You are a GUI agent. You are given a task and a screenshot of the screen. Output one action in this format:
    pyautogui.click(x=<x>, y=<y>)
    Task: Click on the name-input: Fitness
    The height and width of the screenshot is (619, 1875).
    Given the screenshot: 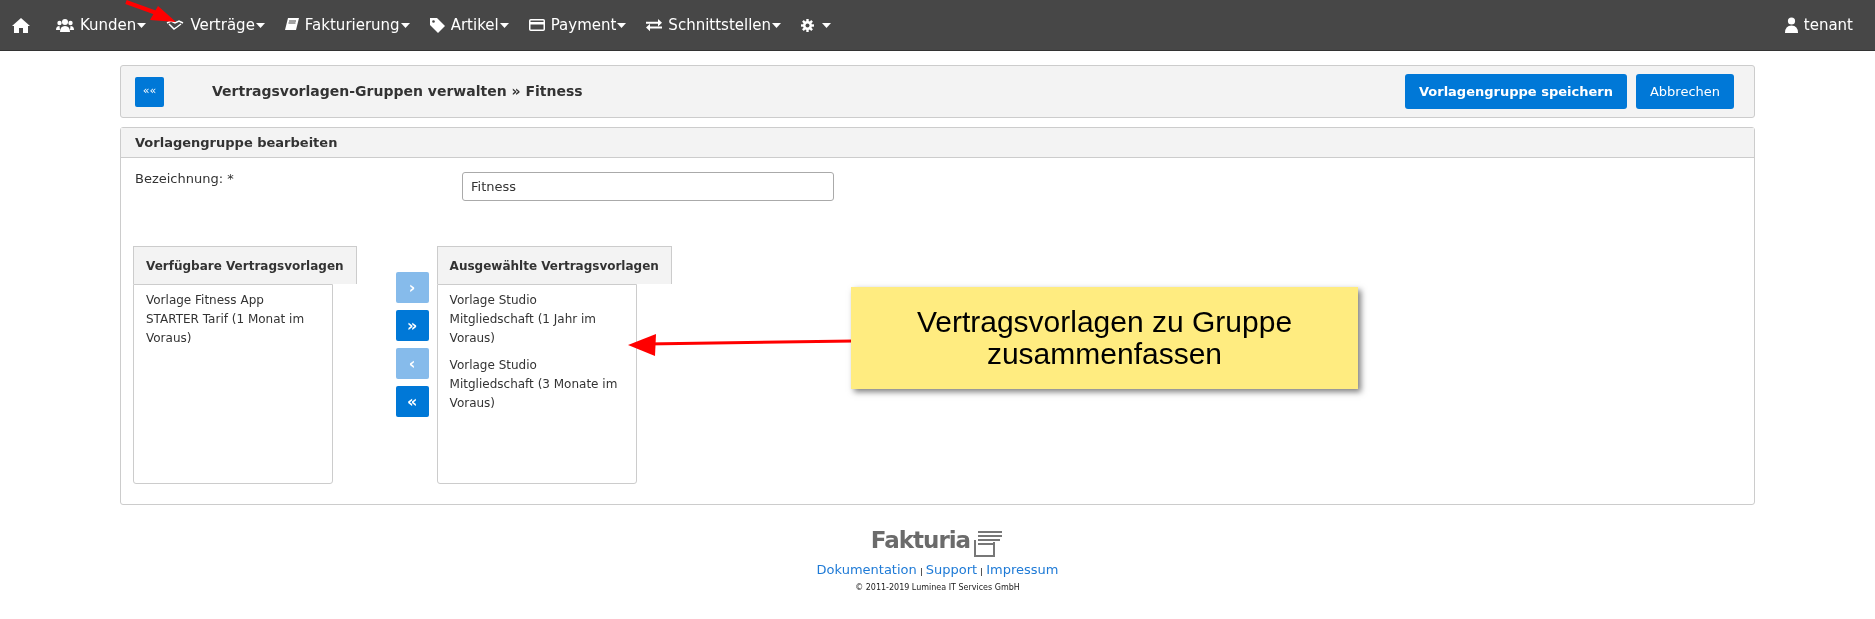 What is the action you would take?
    pyautogui.click(x=648, y=186)
    